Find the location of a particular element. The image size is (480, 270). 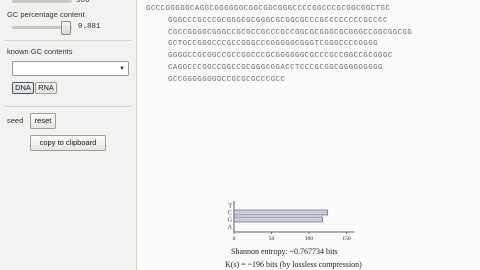

gc-slider-thumb is located at coordinates (65, 28).